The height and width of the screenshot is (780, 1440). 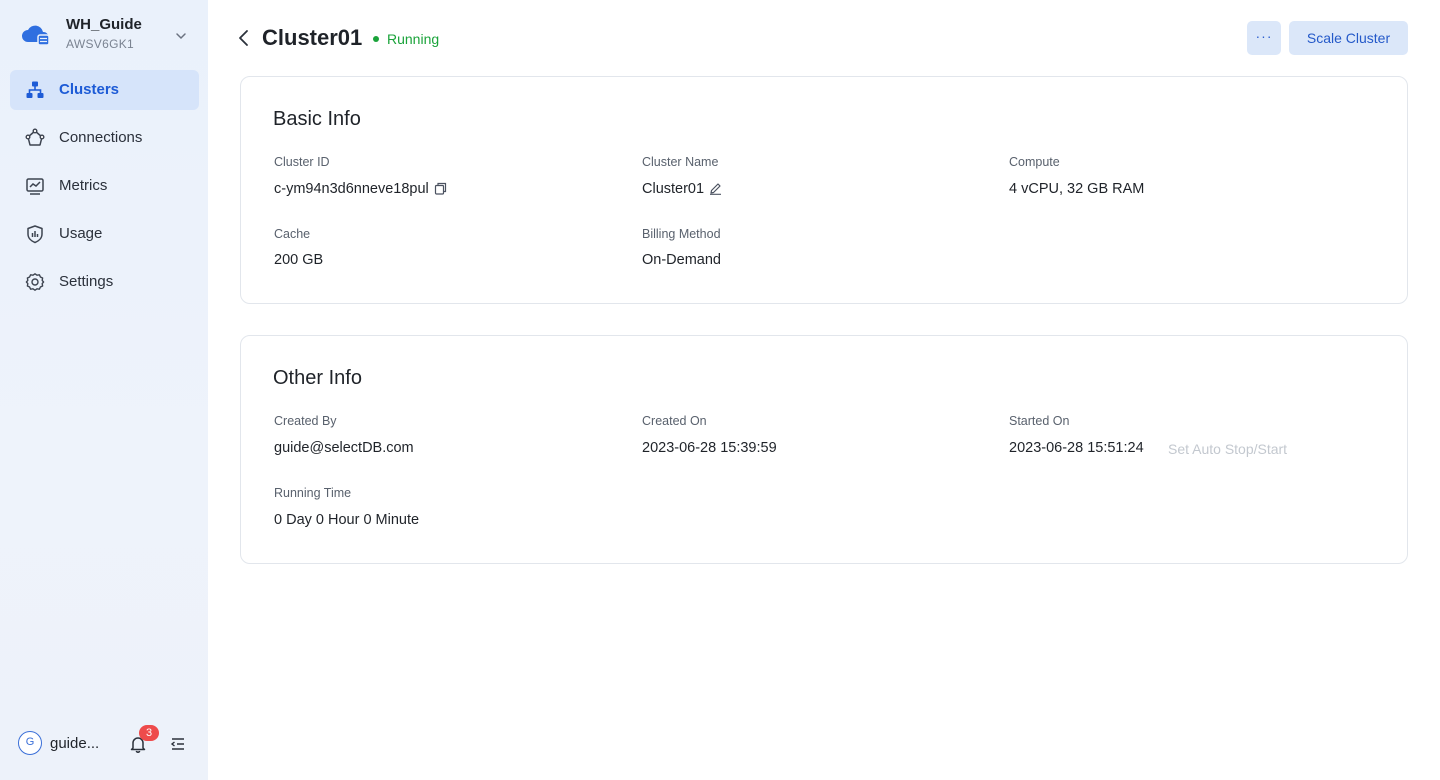 I want to click on workspace-id: AWSV6GK1, so click(x=100, y=44).